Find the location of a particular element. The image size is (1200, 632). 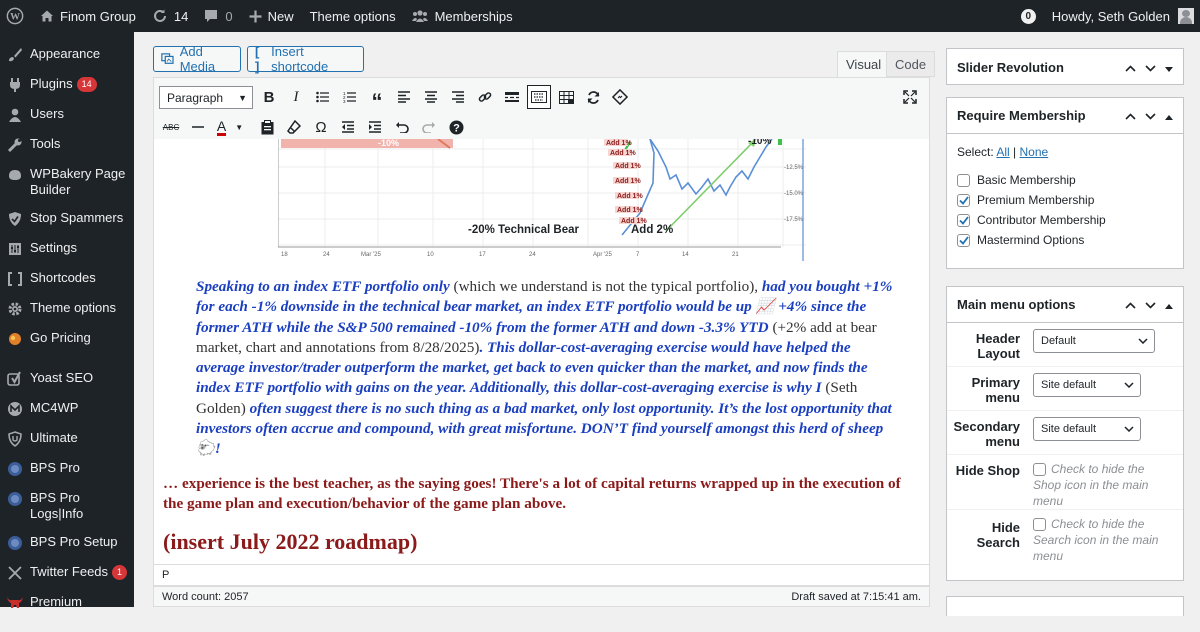

sidebar-item-stop-spammers: Stop Spammers is located at coordinates (67, 219).